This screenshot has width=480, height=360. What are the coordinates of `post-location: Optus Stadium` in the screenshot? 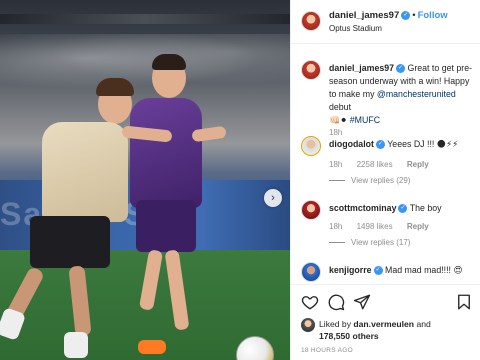 It's located at (355, 28).